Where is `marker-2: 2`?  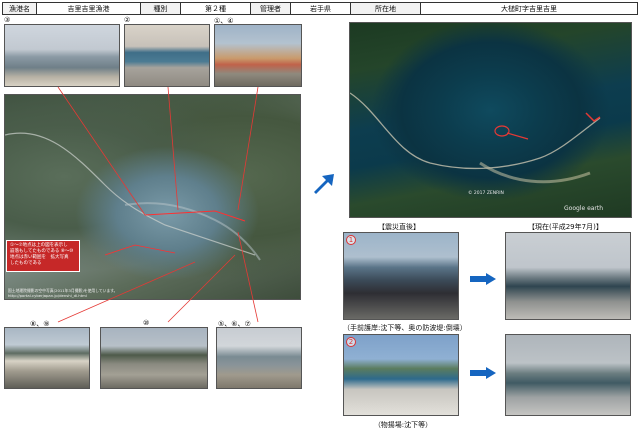
marker-2: 2 is located at coordinates (351, 342).